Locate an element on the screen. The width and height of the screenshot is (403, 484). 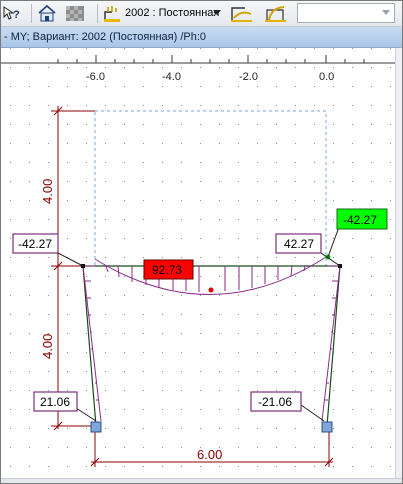
value-label-left-bottom: 21.06 is located at coordinates (55, 401).